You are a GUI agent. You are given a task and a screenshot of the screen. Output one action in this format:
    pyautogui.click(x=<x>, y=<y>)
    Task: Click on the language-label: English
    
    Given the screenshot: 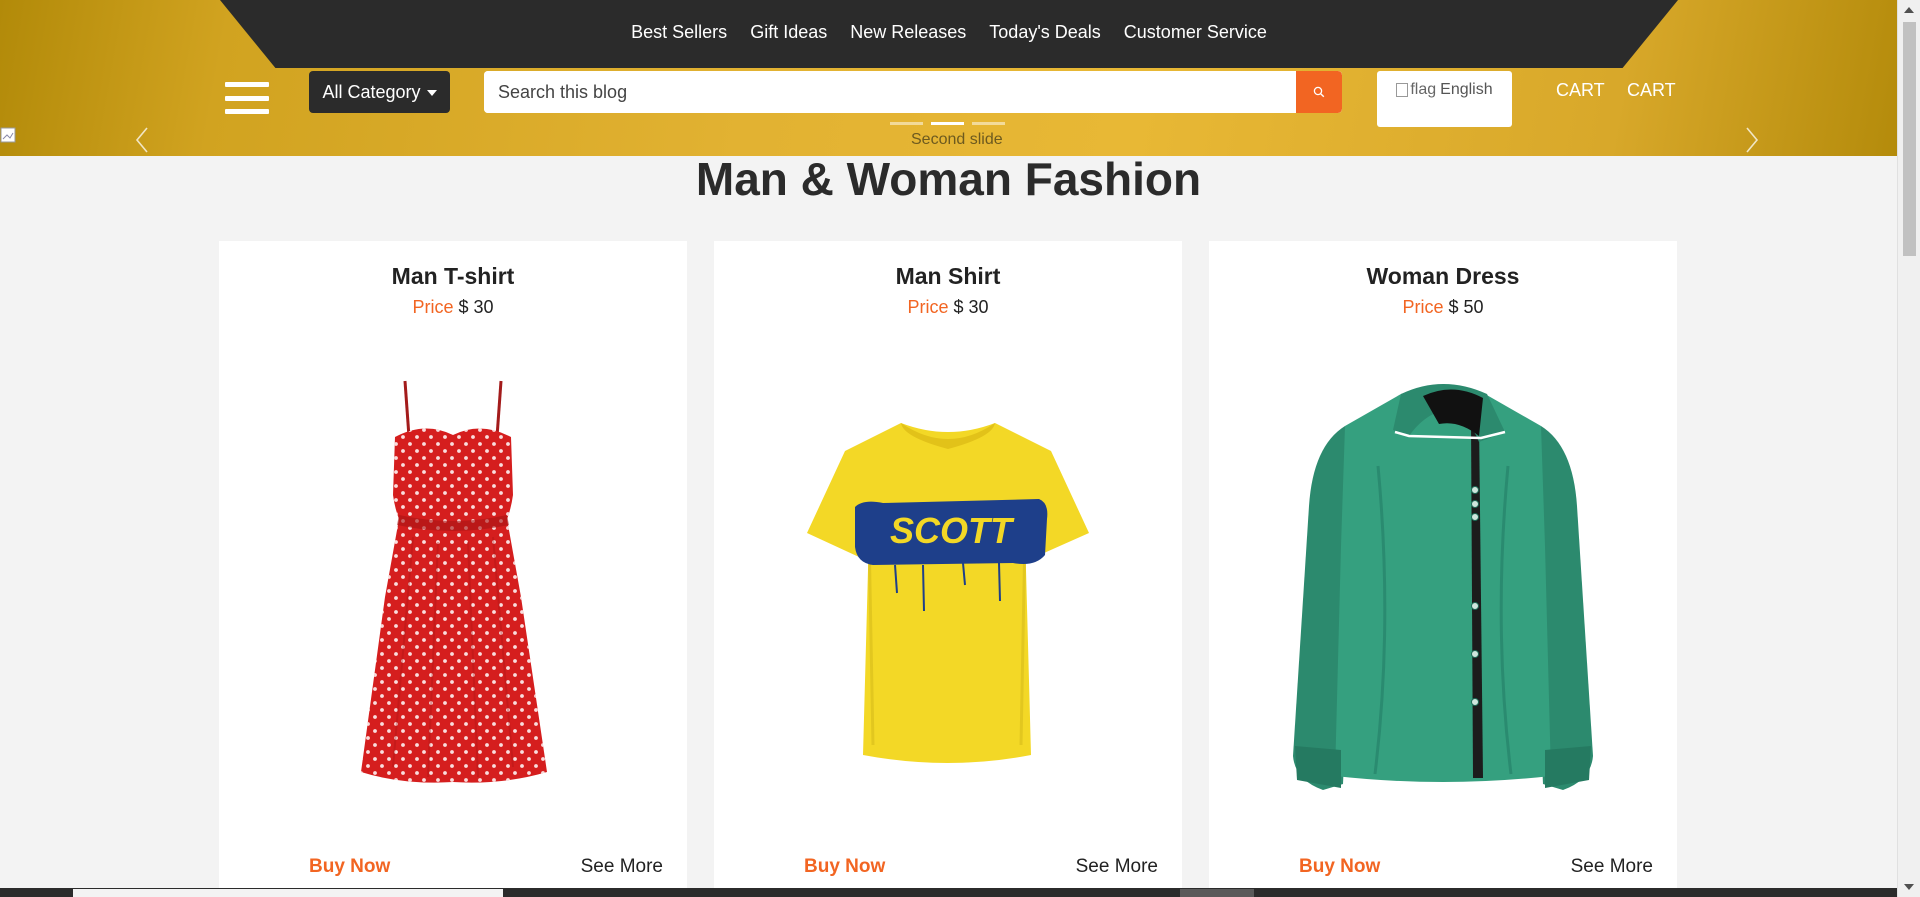 What is the action you would take?
    pyautogui.click(x=1466, y=89)
    